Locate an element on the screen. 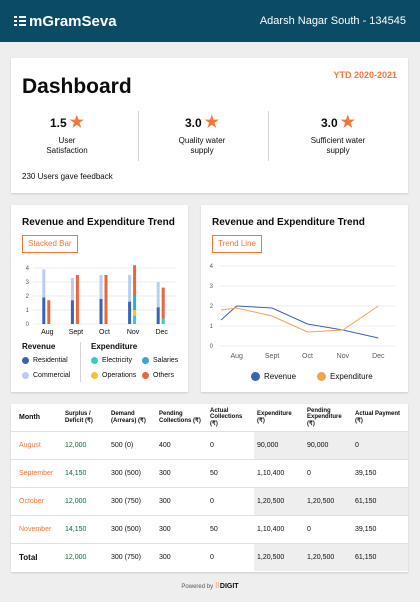  x-tick-label: Sept is located at coordinates (272, 356).